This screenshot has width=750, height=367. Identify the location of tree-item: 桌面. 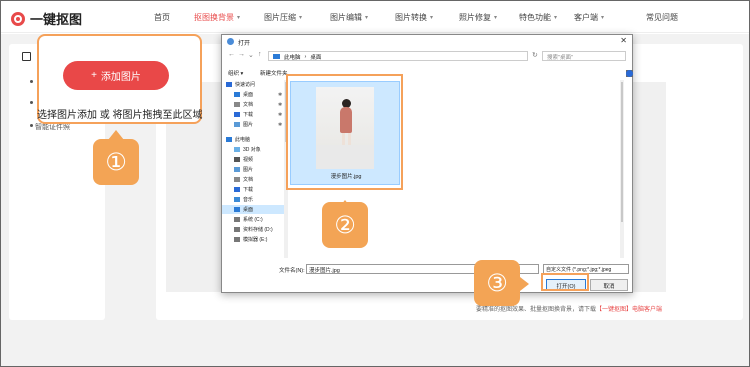
(253, 209).